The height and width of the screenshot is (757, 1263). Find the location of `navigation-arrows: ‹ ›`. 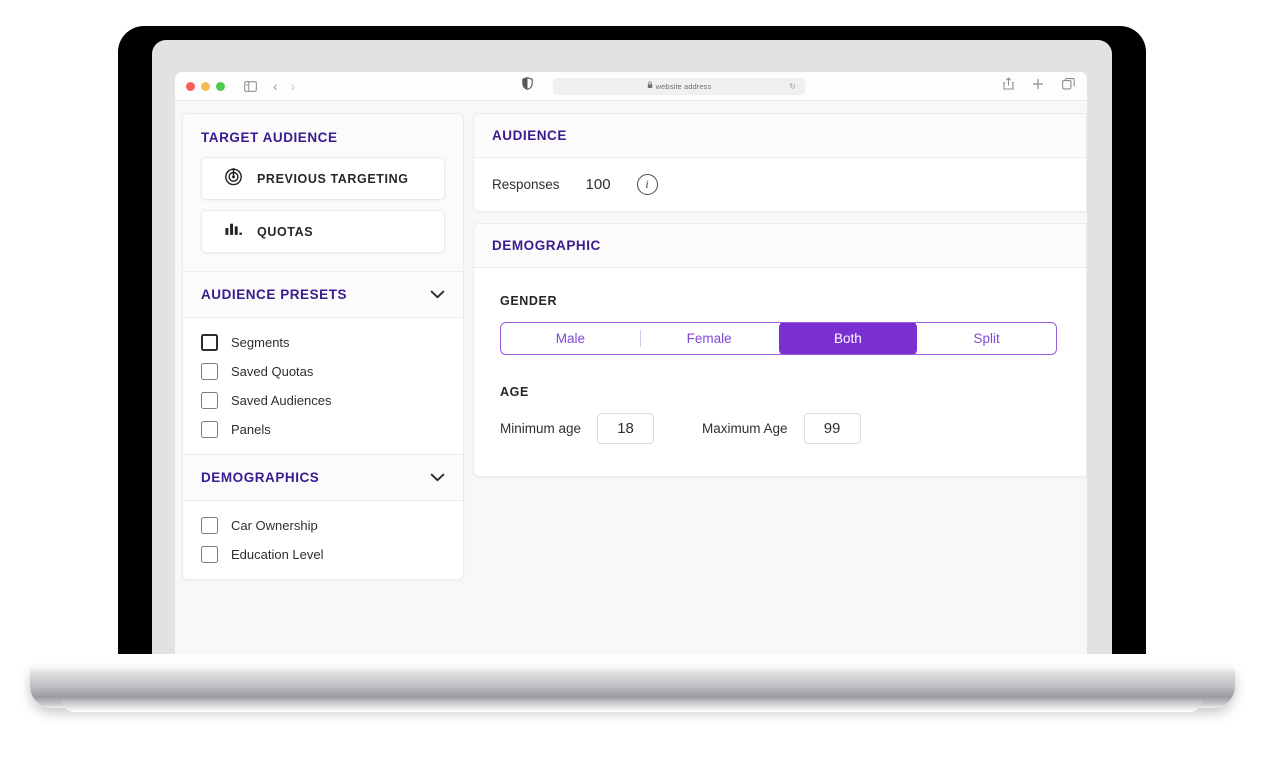

navigation-arrows: ‹ › is located at coordinates (284, 86).